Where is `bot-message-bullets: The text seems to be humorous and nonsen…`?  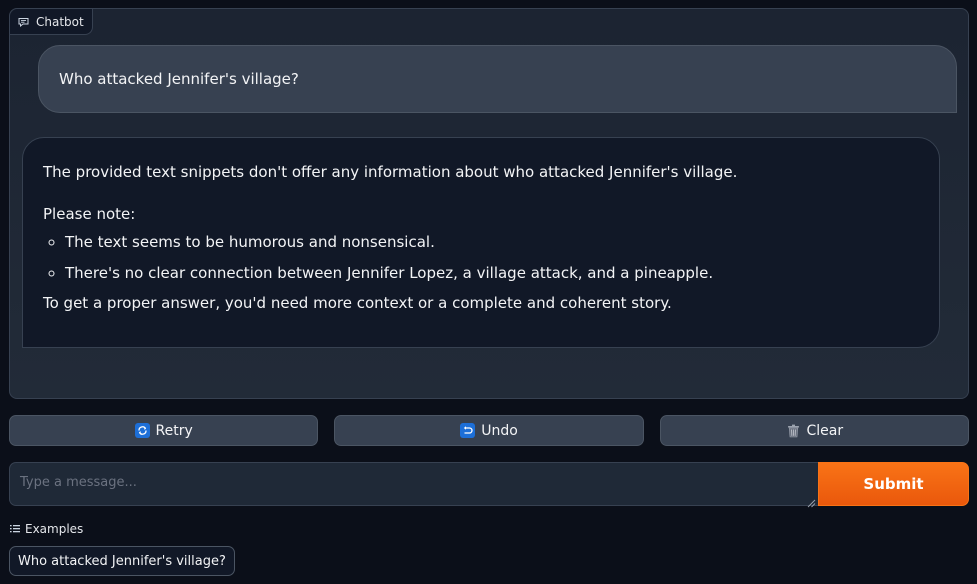 bot-message-bullets: The text seems to be humorous and nonsen… is located at coordinates (481, 258).